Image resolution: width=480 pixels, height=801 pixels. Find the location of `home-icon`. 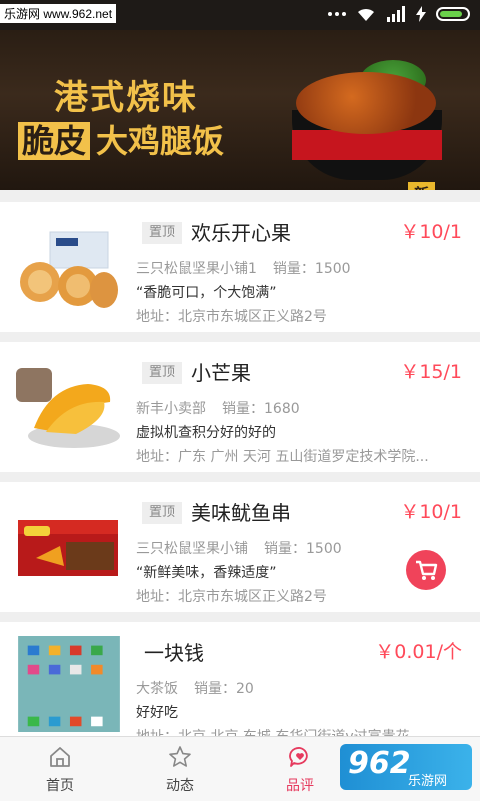

home-icon is located at coordinates (60, 757).